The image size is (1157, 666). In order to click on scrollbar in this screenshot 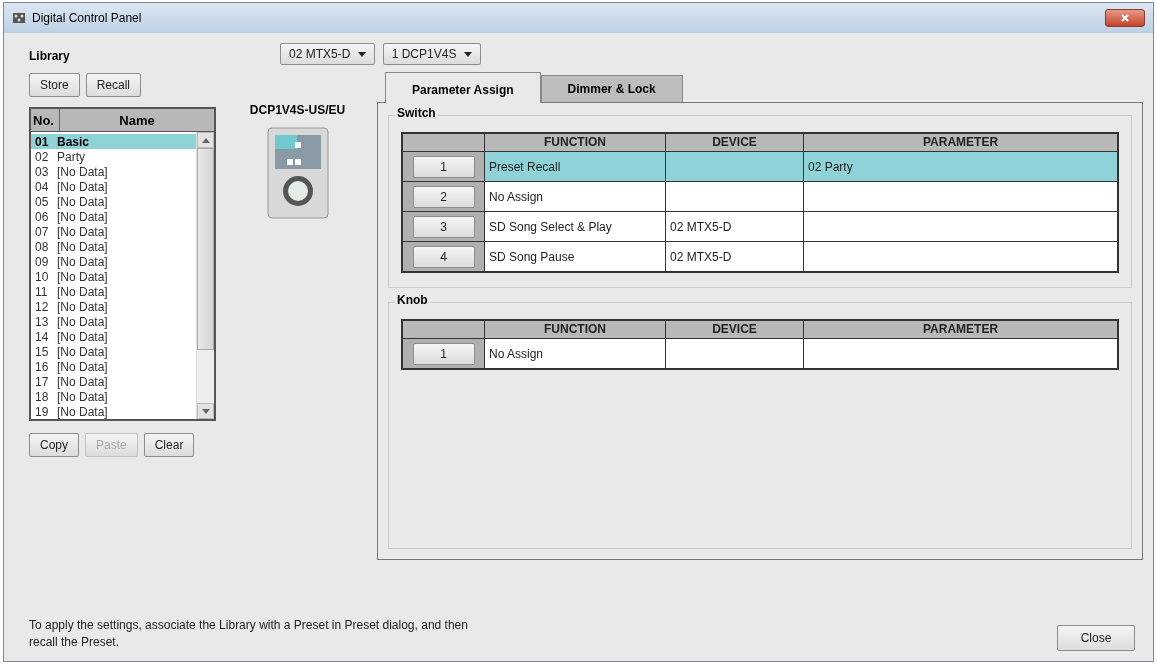, I will do `click(205, 275)`.